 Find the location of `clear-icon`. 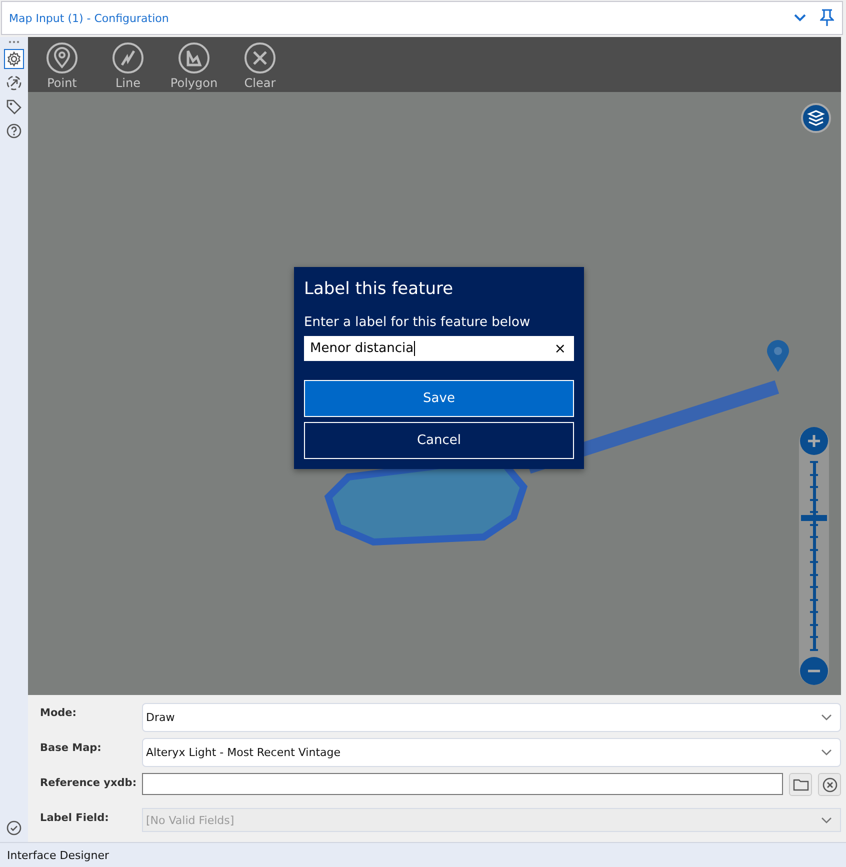

clear-icon is located at coordinates (830, 784).